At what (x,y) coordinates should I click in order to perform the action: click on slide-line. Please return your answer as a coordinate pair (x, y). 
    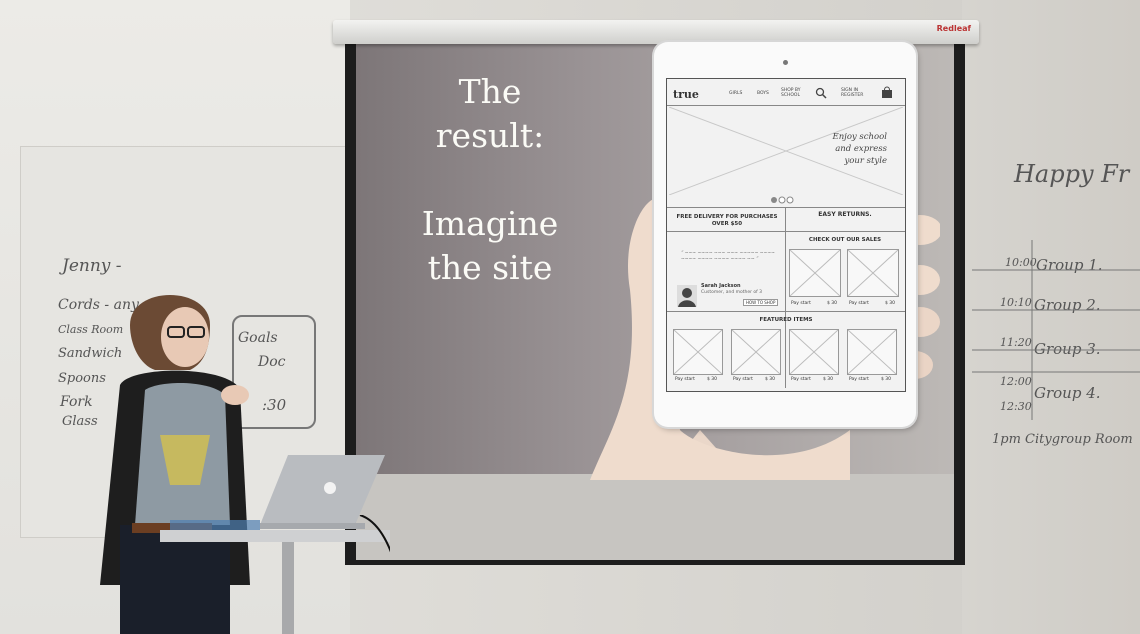
    Looking at the image, I should click on (490, 180).